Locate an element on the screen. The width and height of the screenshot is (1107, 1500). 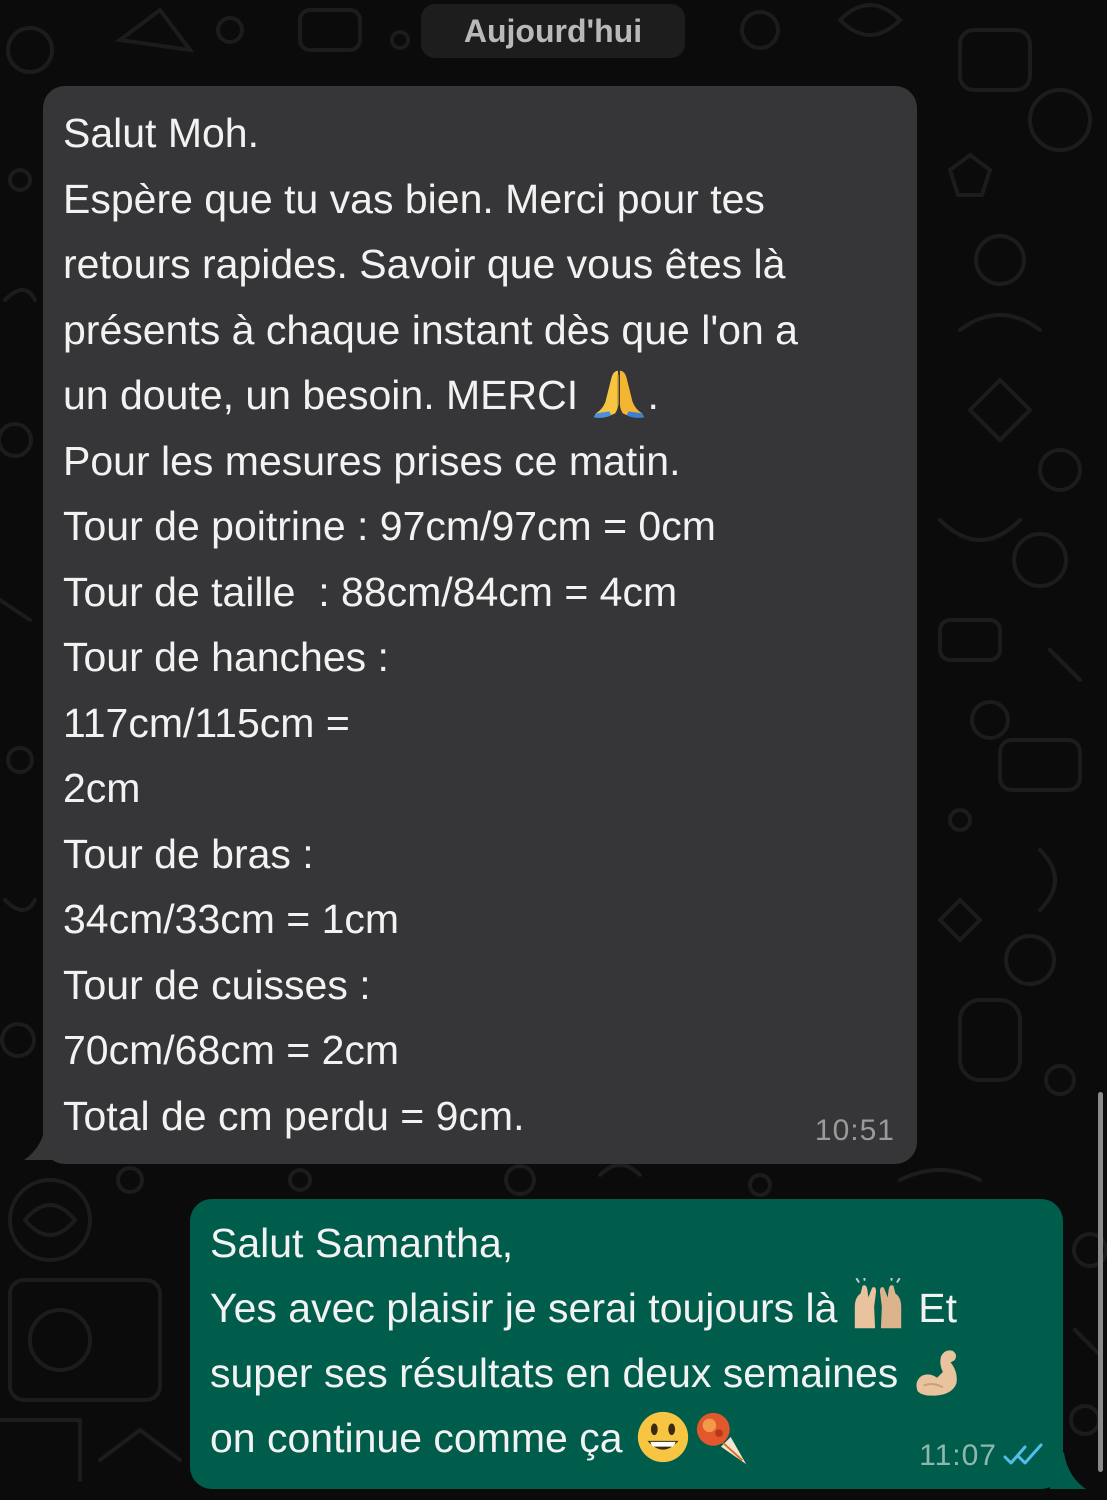
message-line: présents à chaque instant dès que l'on a is located at coordinates (430, 329).